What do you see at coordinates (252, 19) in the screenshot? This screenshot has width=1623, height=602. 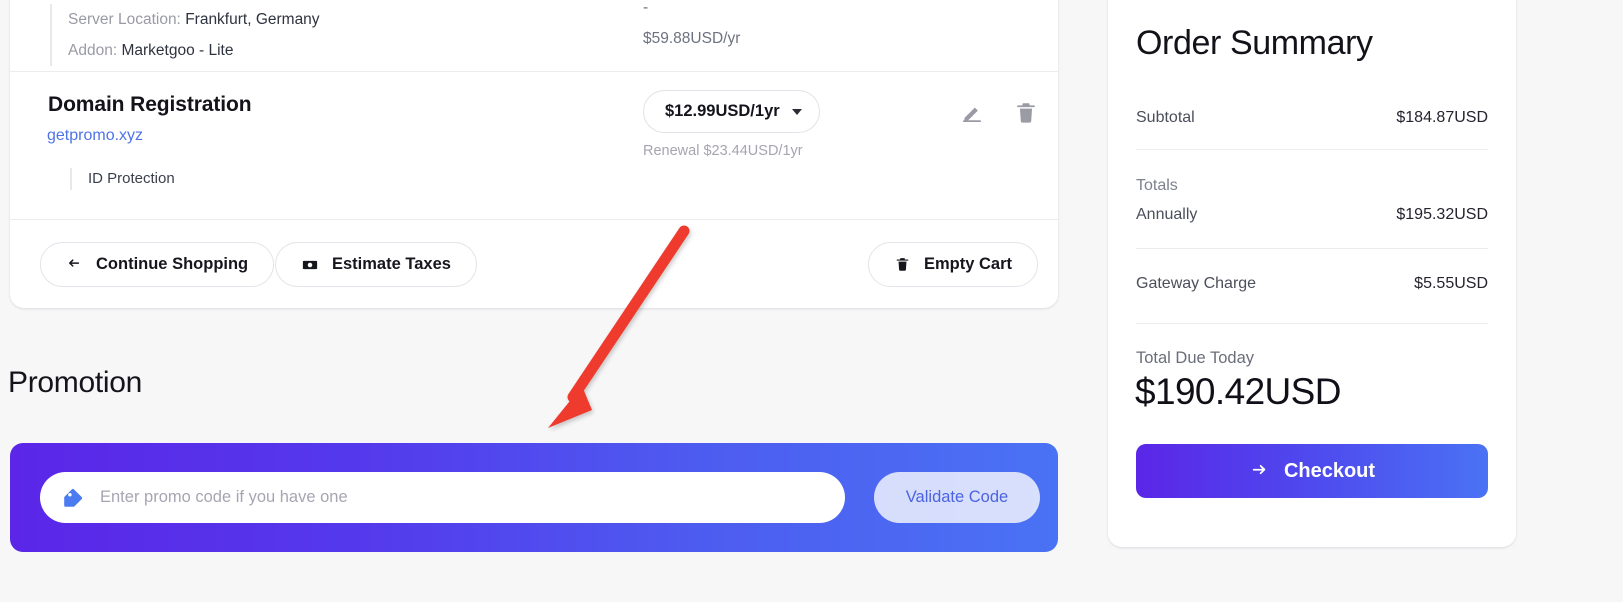 I see `detail-value: Frankfurt, Germany` at bounding box center [252, 19].